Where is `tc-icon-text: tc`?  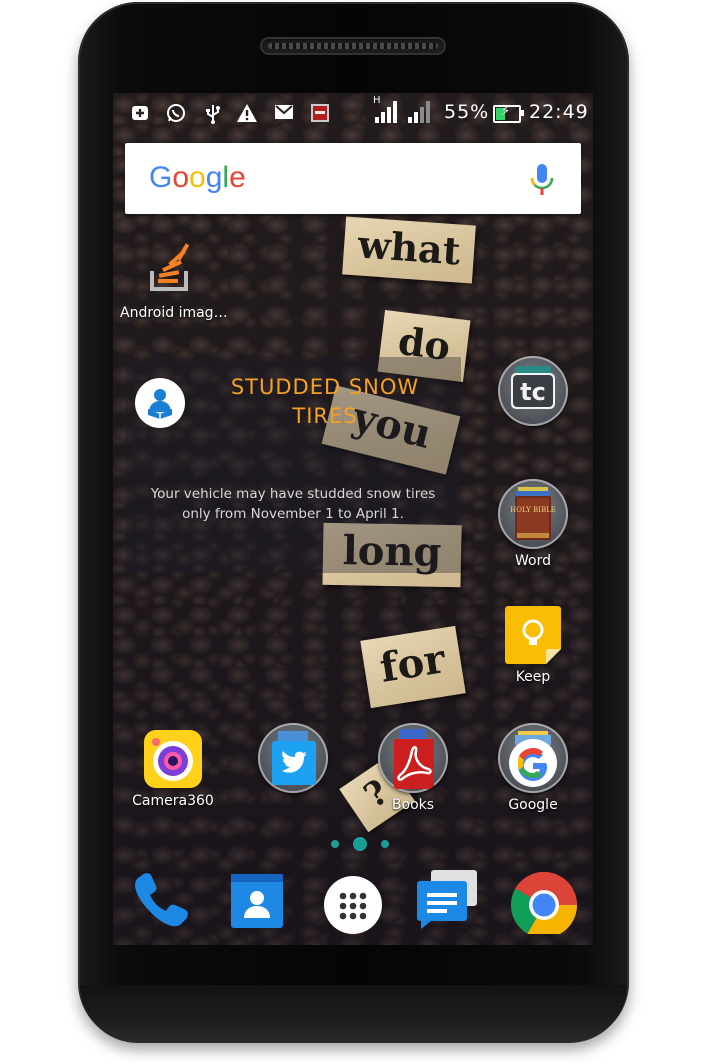 tc-icon-text: tc is located at coordinates (533, 392).